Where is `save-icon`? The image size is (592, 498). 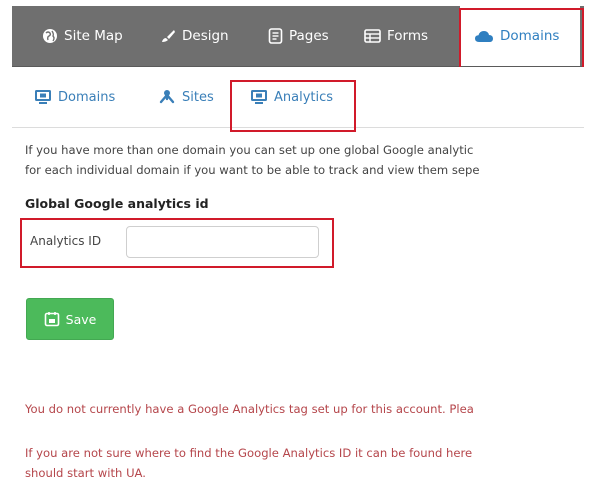
save-icon is located at coordinates (52, 319).